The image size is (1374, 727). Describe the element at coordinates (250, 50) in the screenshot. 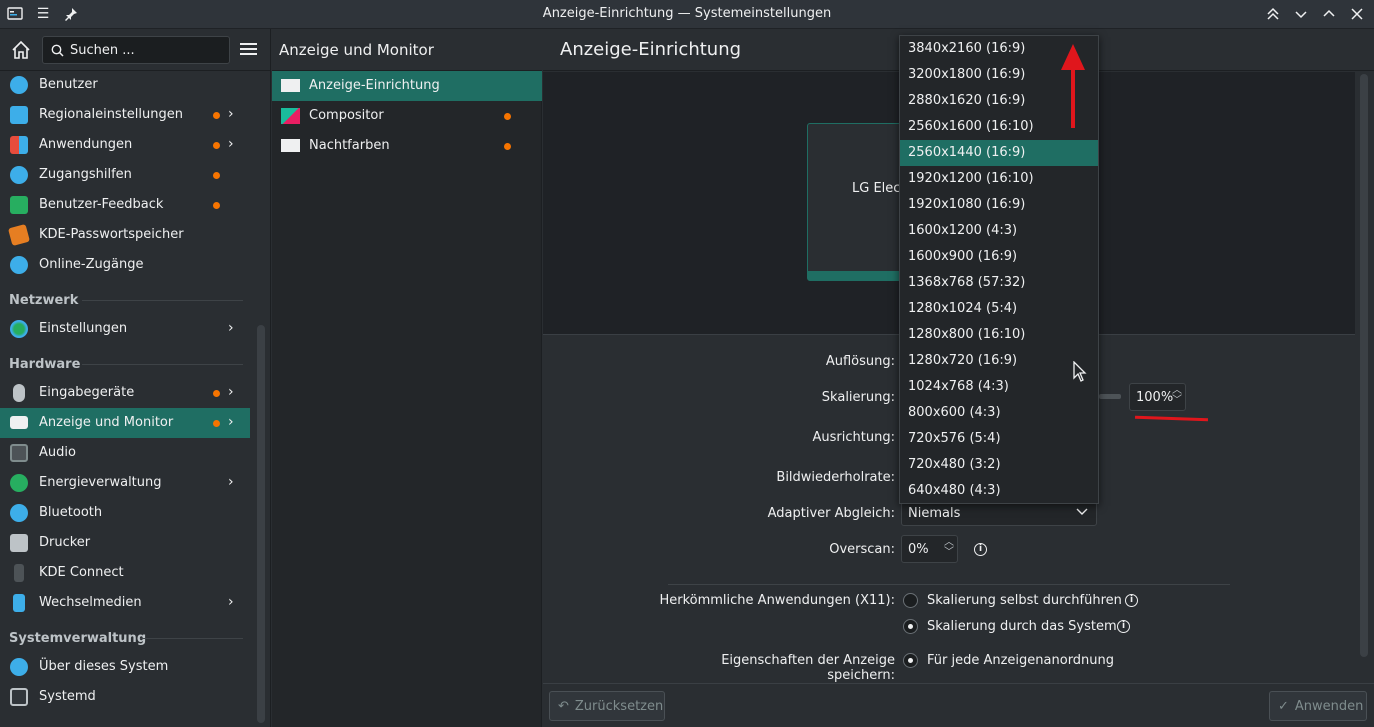

I see `hamburger-menu-icon` at that location.